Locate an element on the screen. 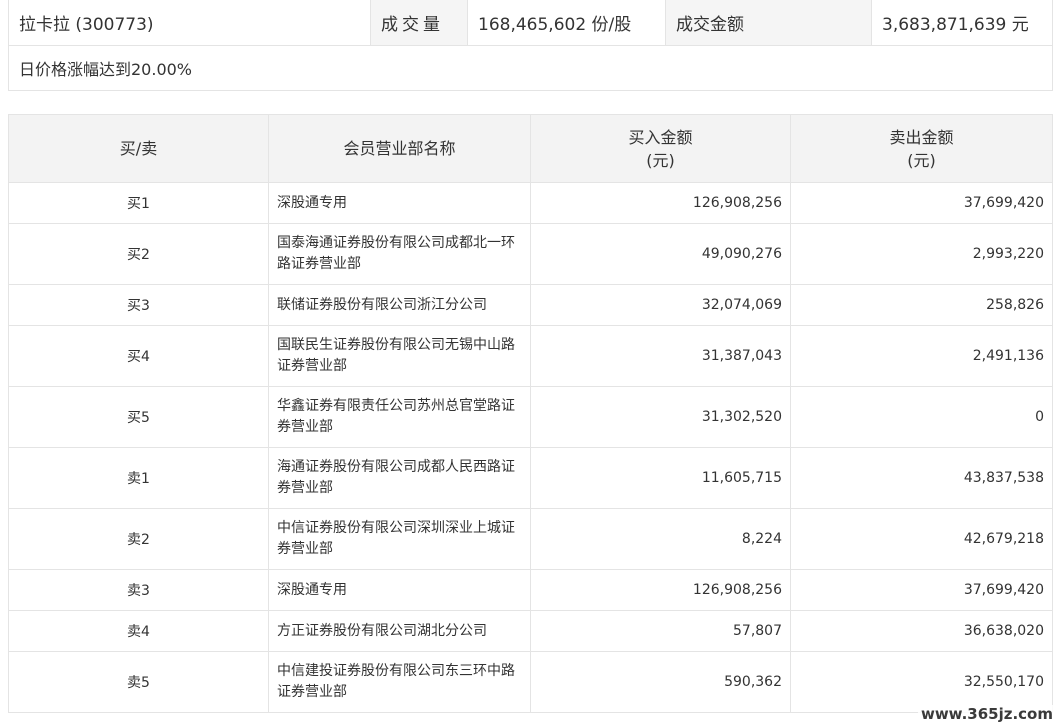  row-side: 买3 is located at coordinates (138, 305).